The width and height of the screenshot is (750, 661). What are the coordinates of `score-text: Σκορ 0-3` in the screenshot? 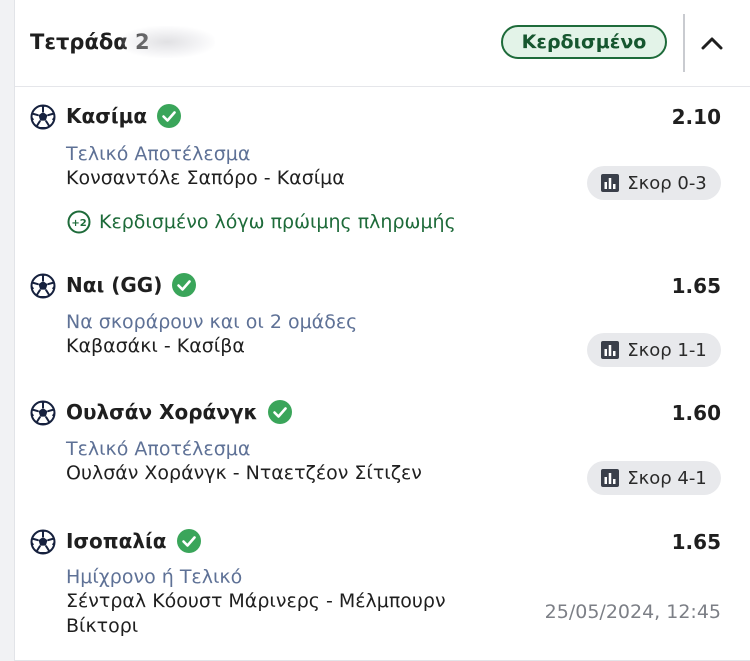 It's located at (667, 183).